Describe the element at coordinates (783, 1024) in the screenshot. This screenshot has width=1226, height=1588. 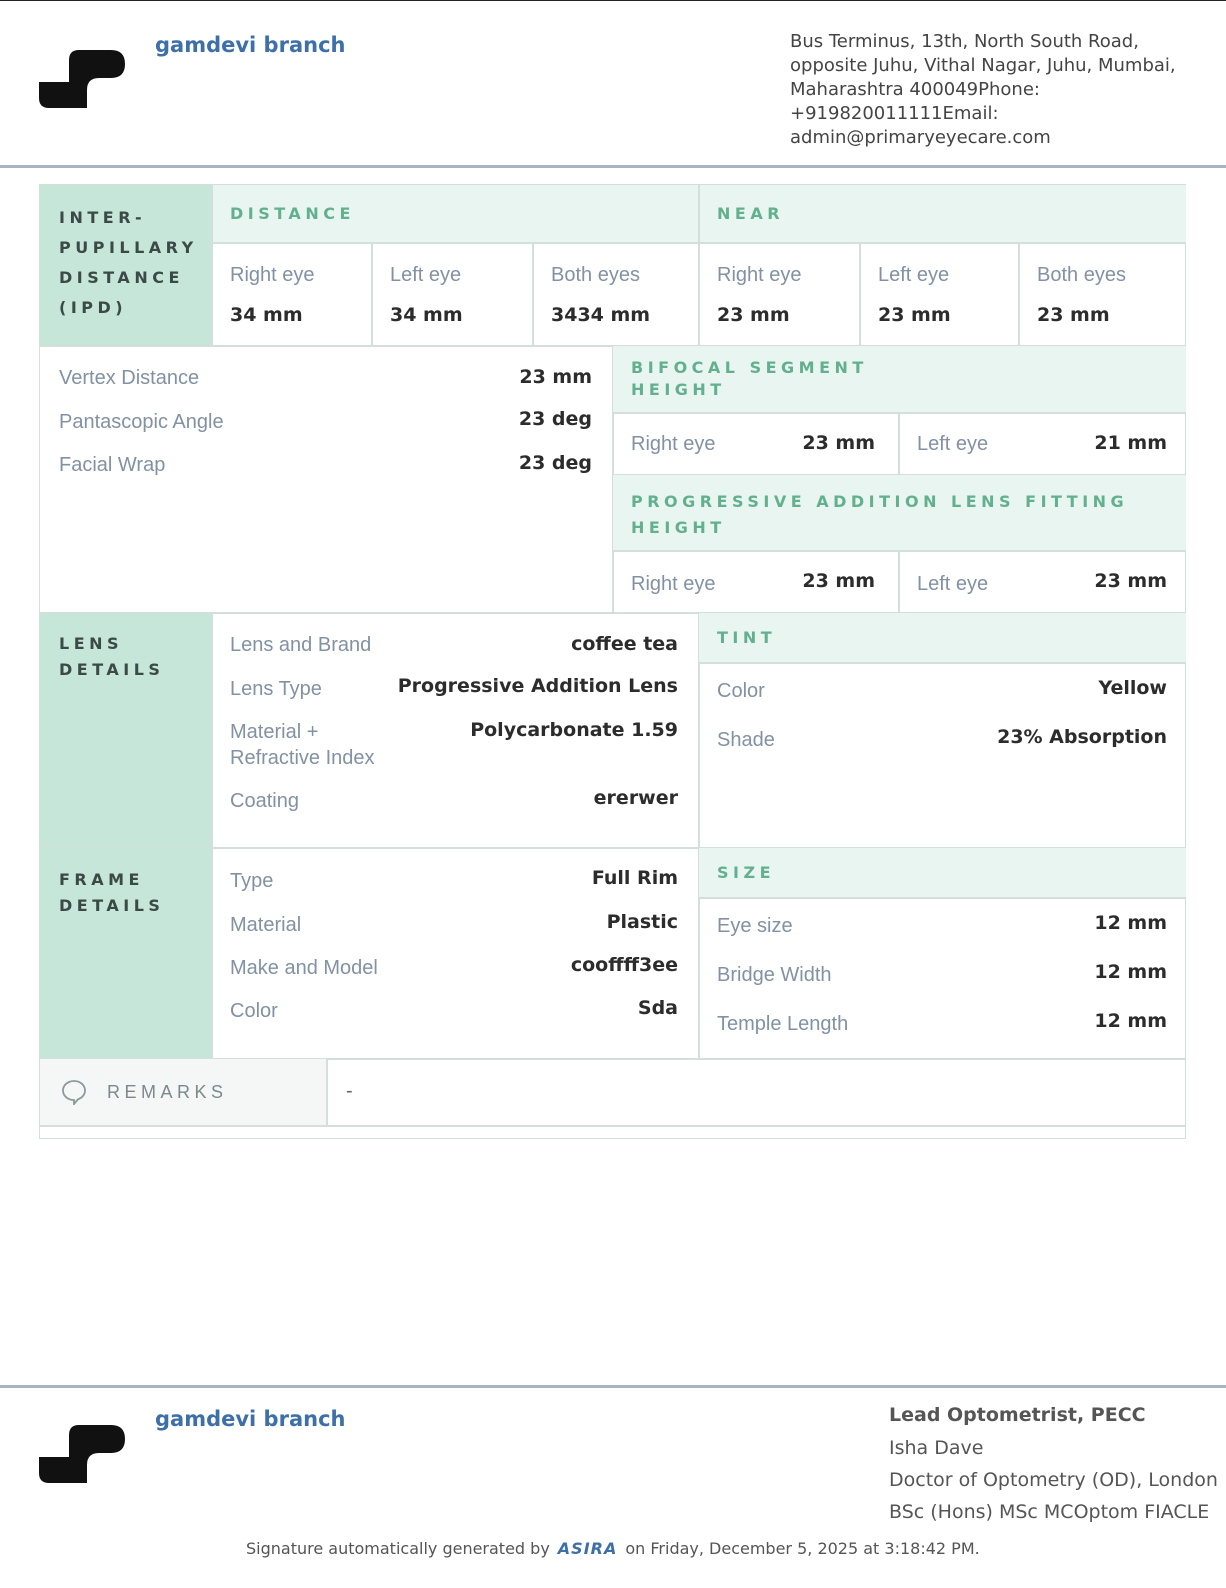
I see `temple-length-label: Temple Length` at that location.